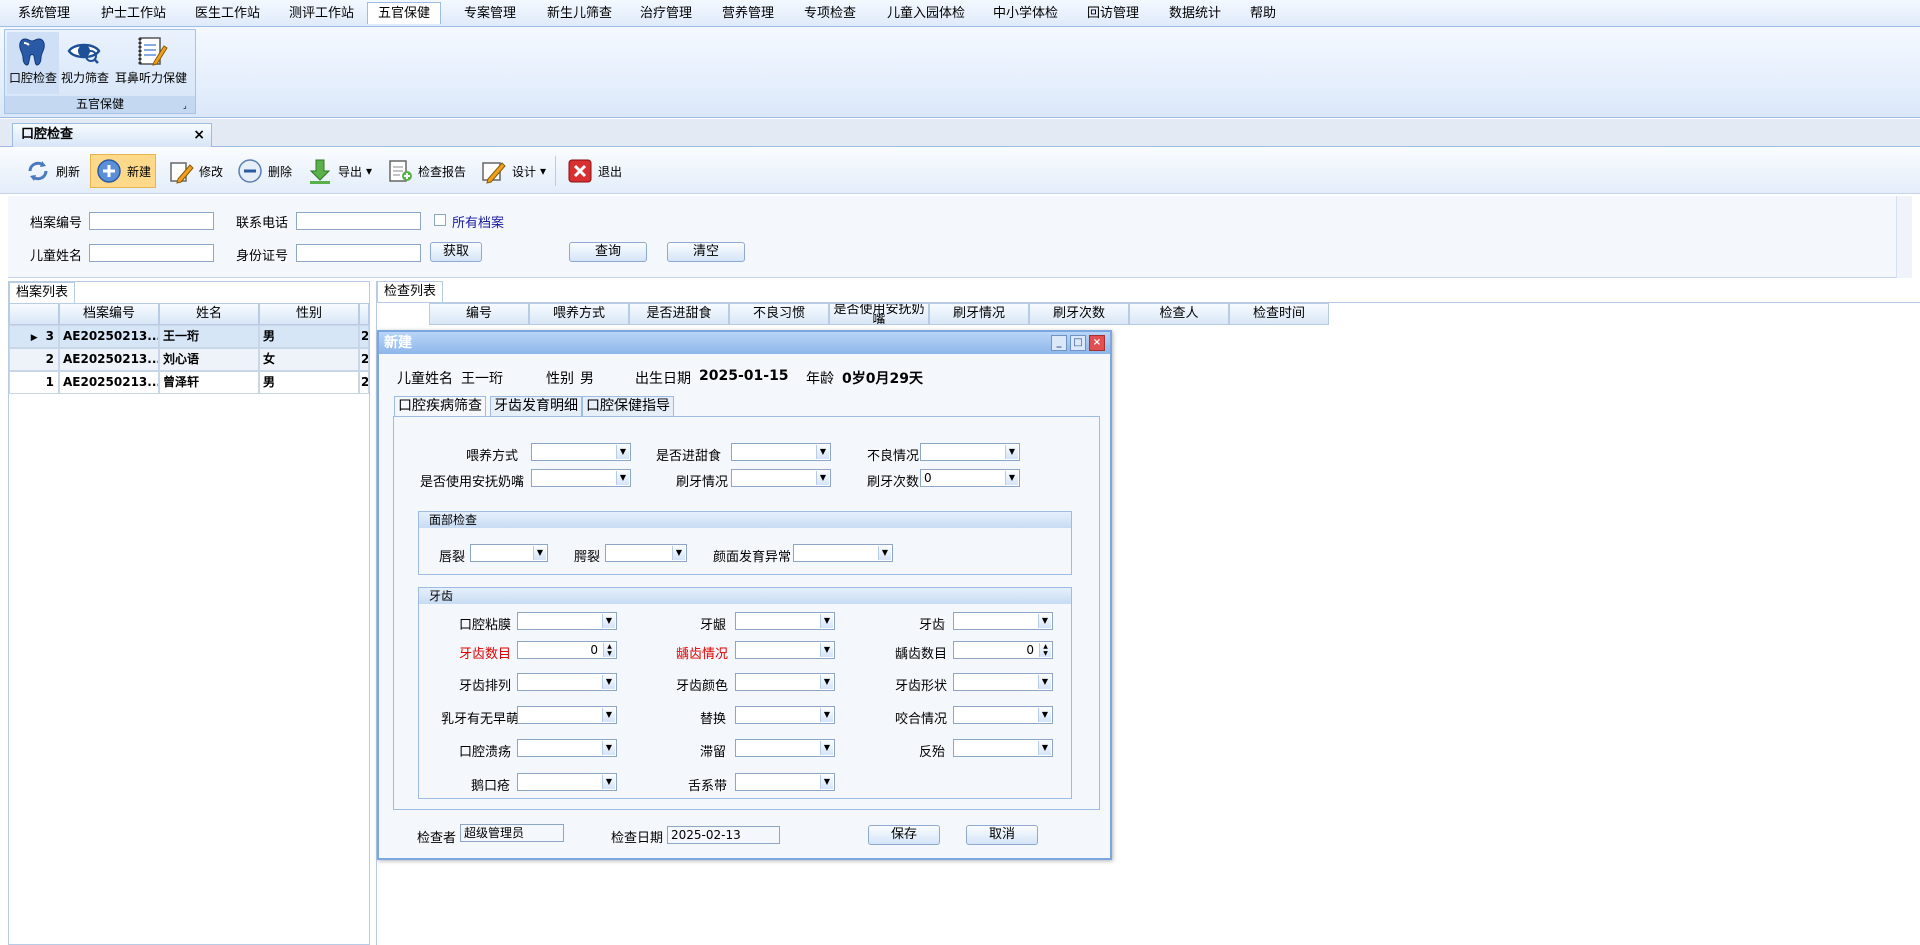  I want to click on minimize-icon: _, so click(1059, 343).